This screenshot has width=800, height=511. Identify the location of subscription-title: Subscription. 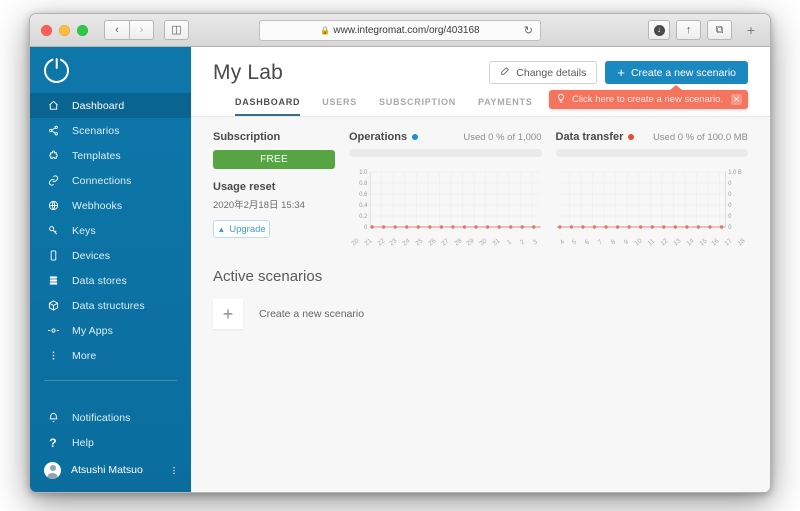
(247, 137).